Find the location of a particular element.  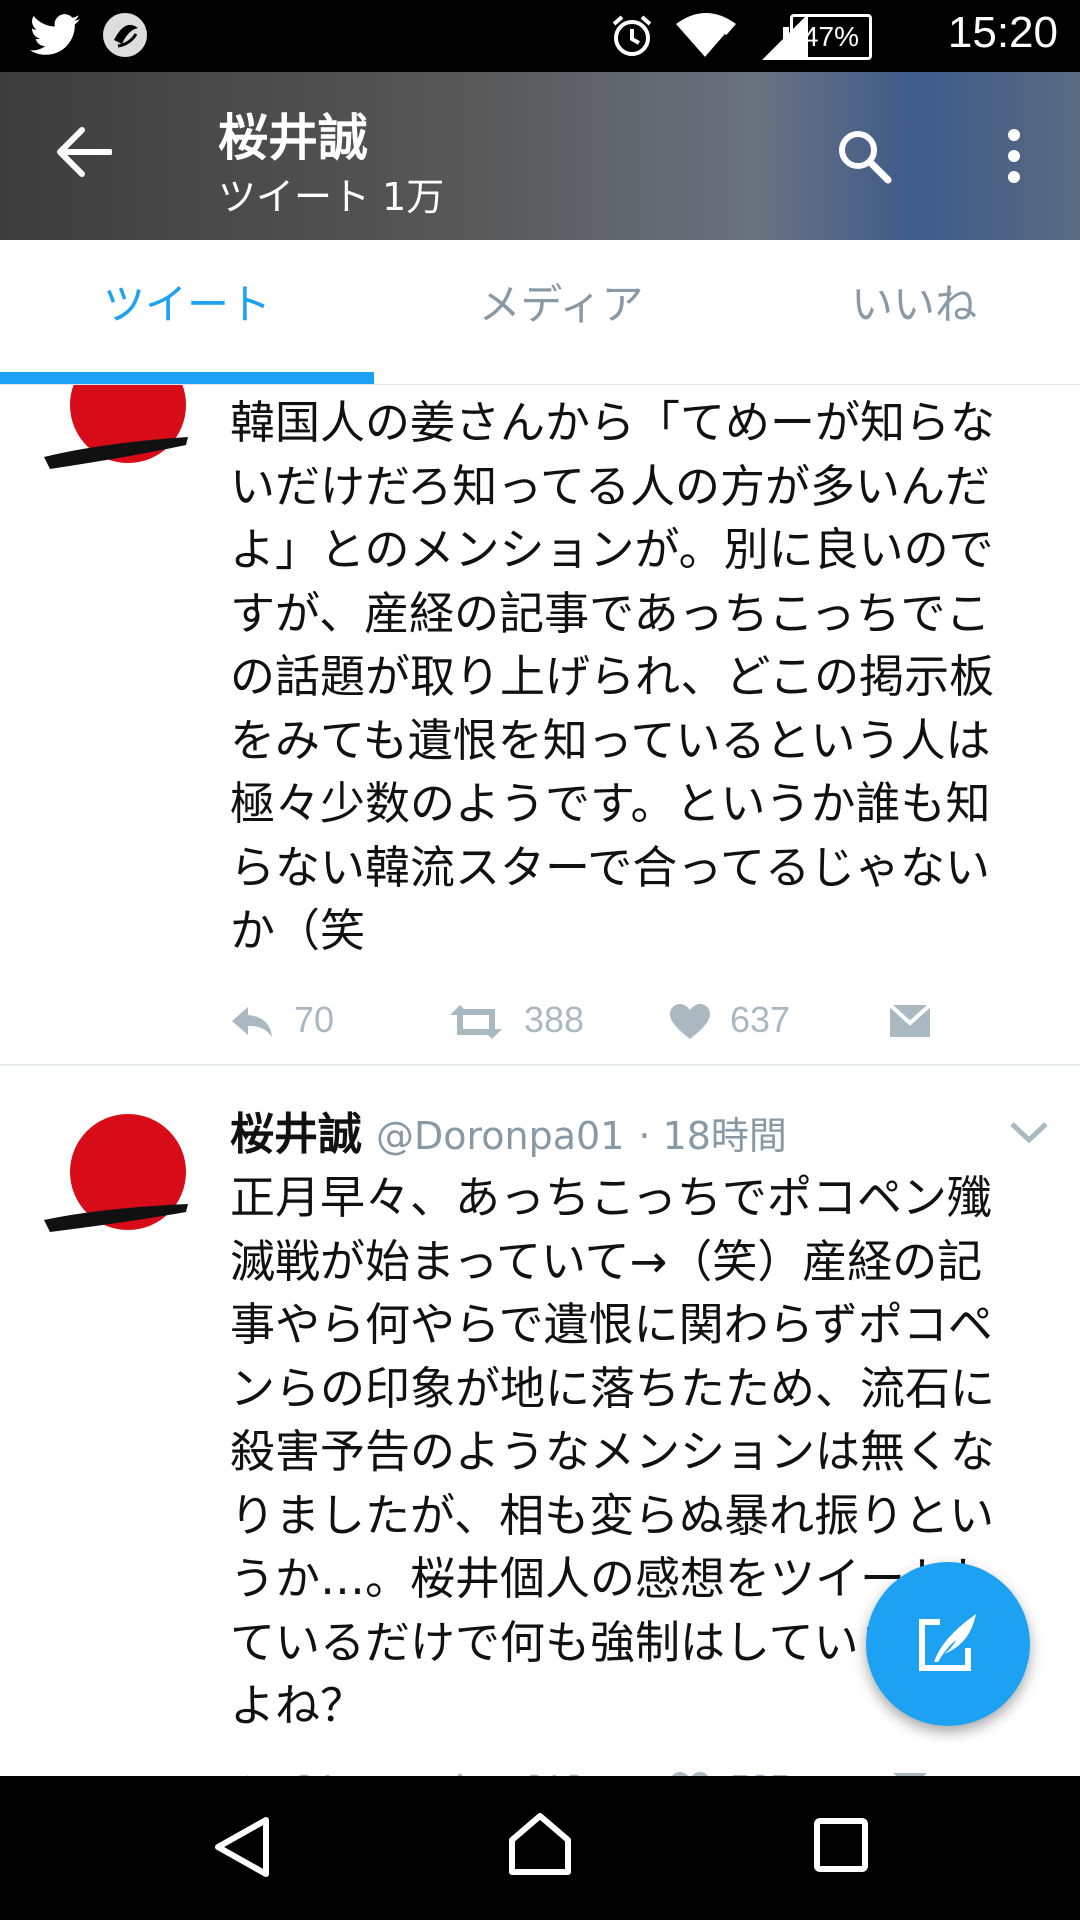

profile-header: 桜井誠 ツイート 1万 is located at coordinates (540, 156).